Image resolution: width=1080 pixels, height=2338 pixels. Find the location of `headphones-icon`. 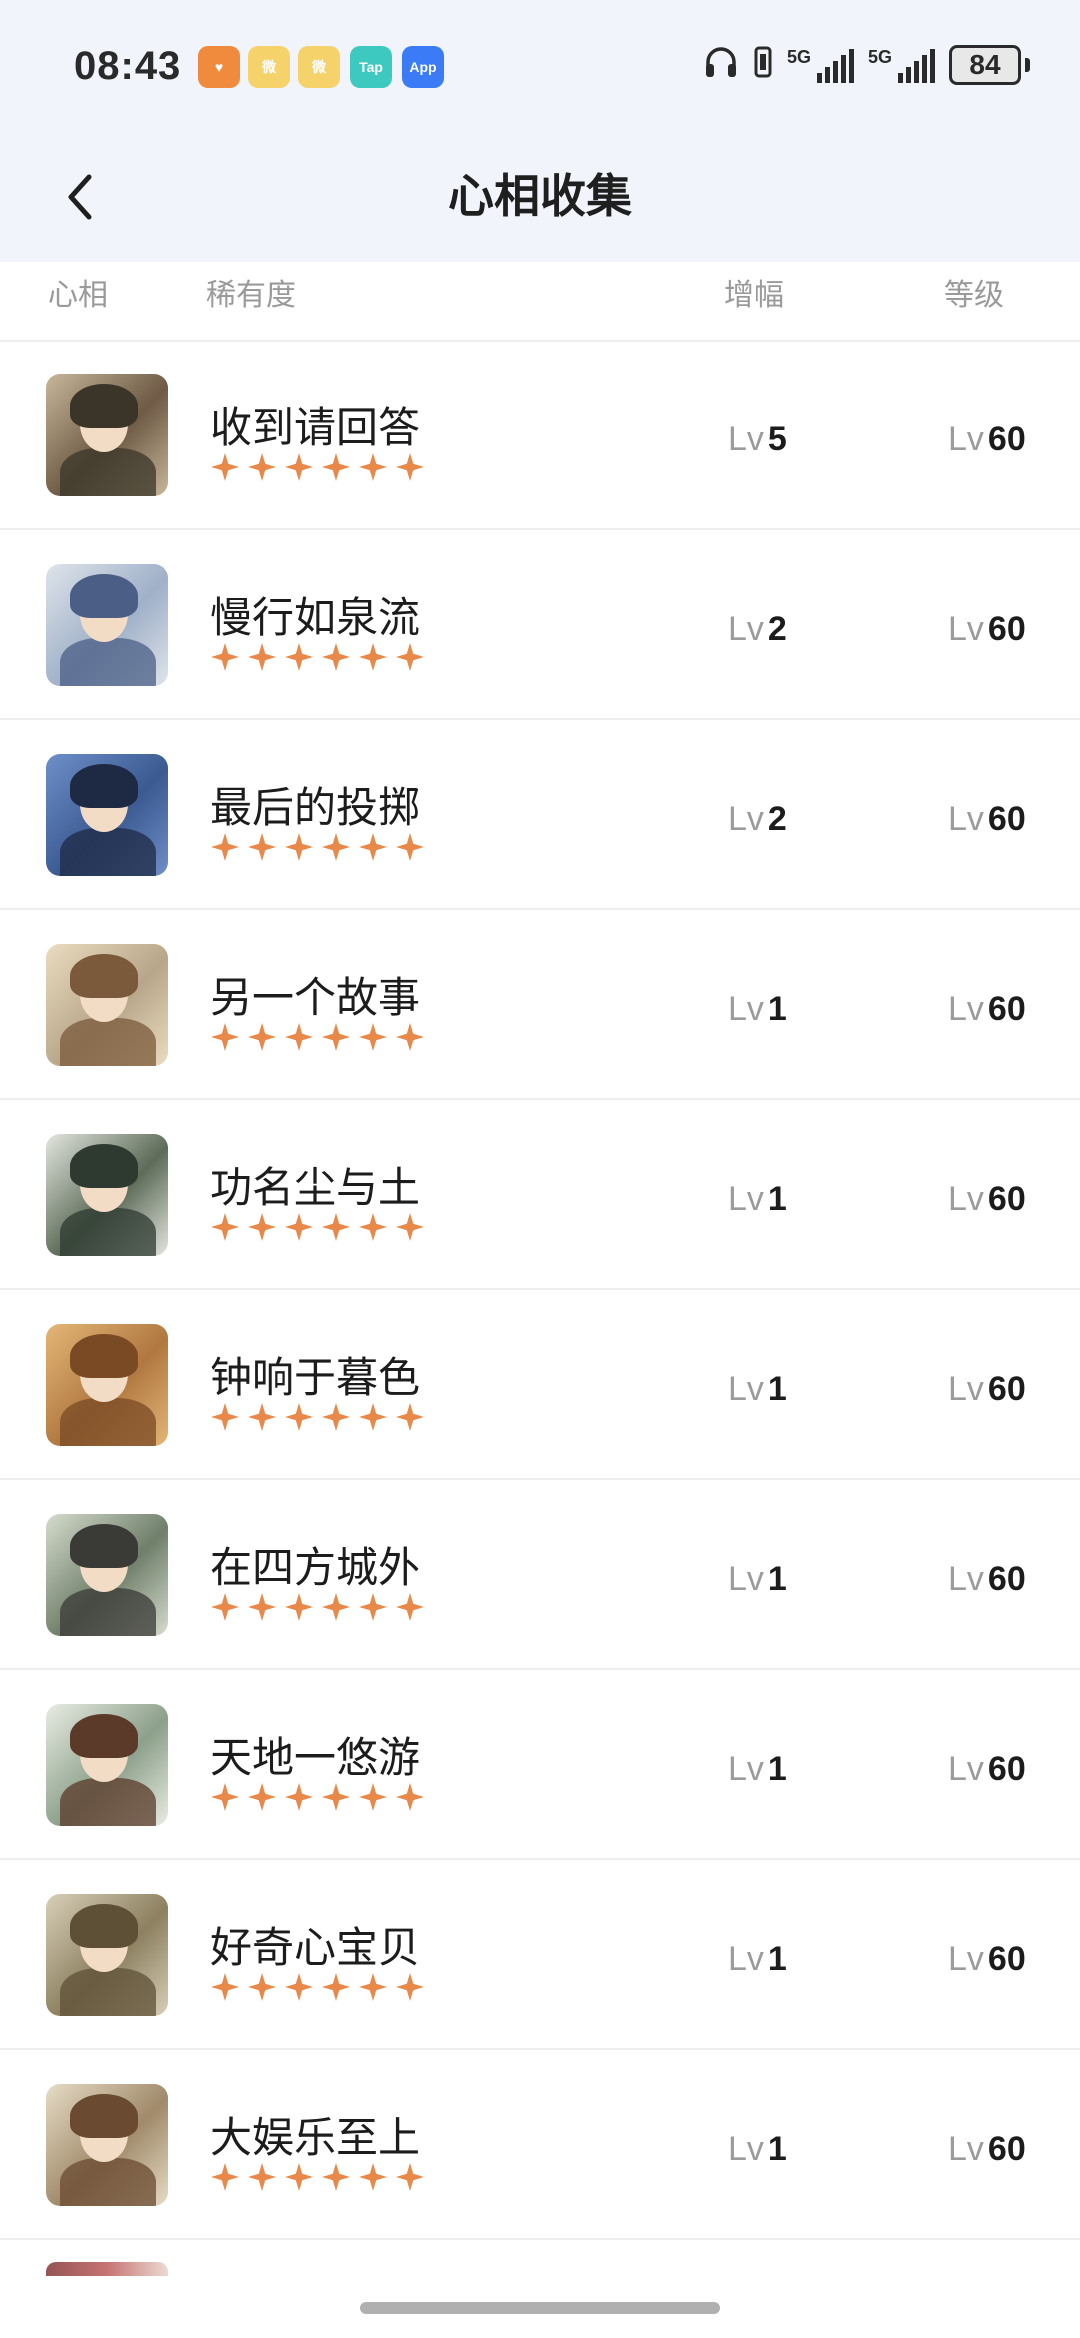

headphones-icon is located at coordinates (721, 64).